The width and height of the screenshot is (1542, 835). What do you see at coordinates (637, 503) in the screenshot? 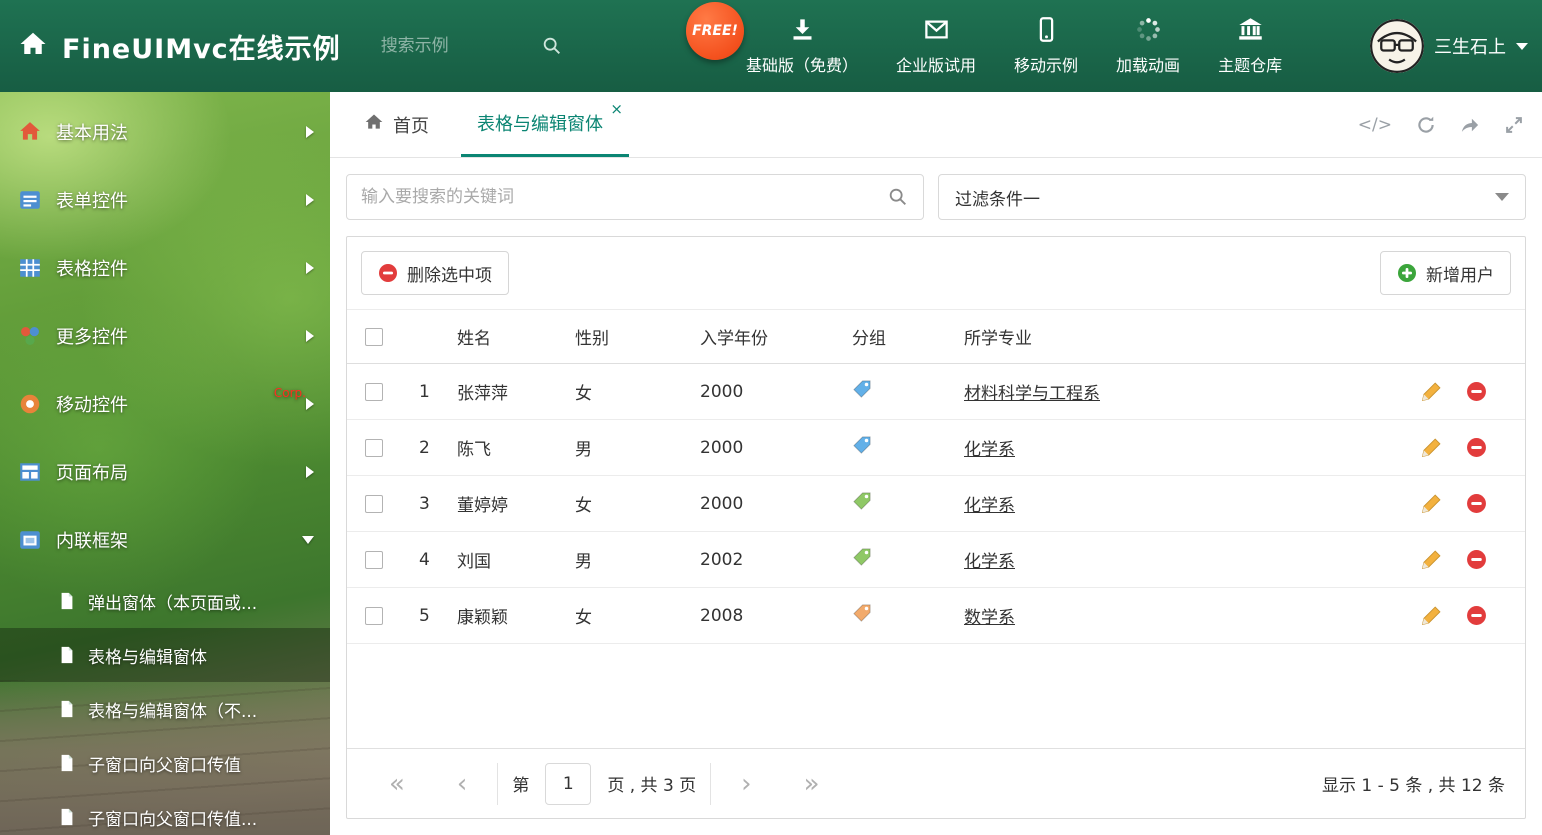
I see `row-gender: 女` at bounding box center [637, 503].